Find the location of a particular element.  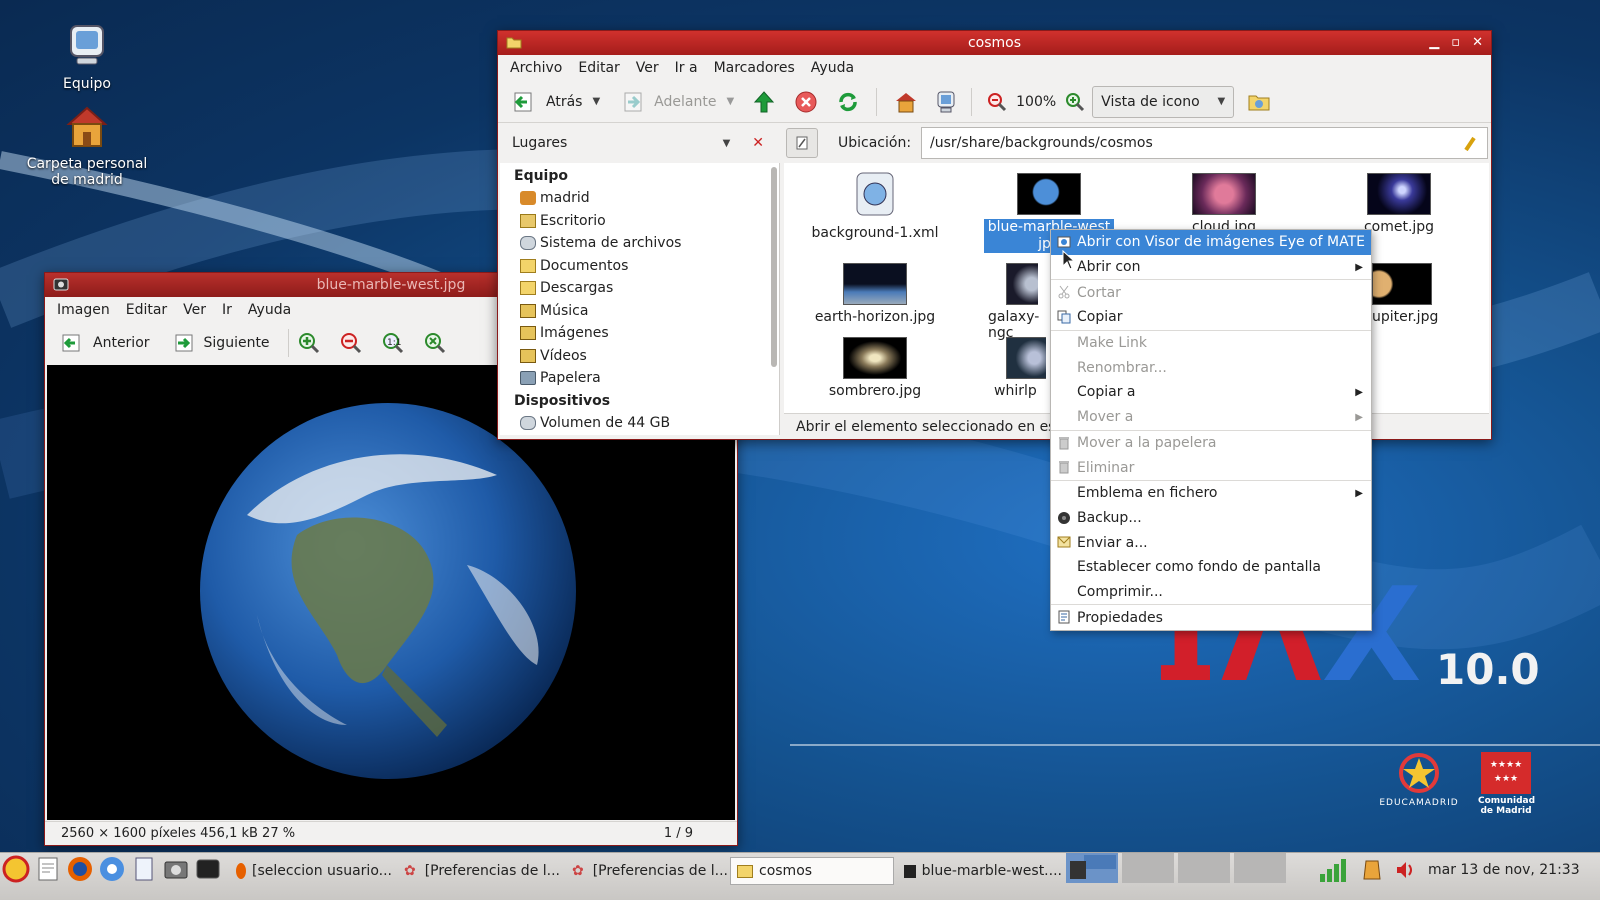

clear-icon is located at coordinates (1470, 143).